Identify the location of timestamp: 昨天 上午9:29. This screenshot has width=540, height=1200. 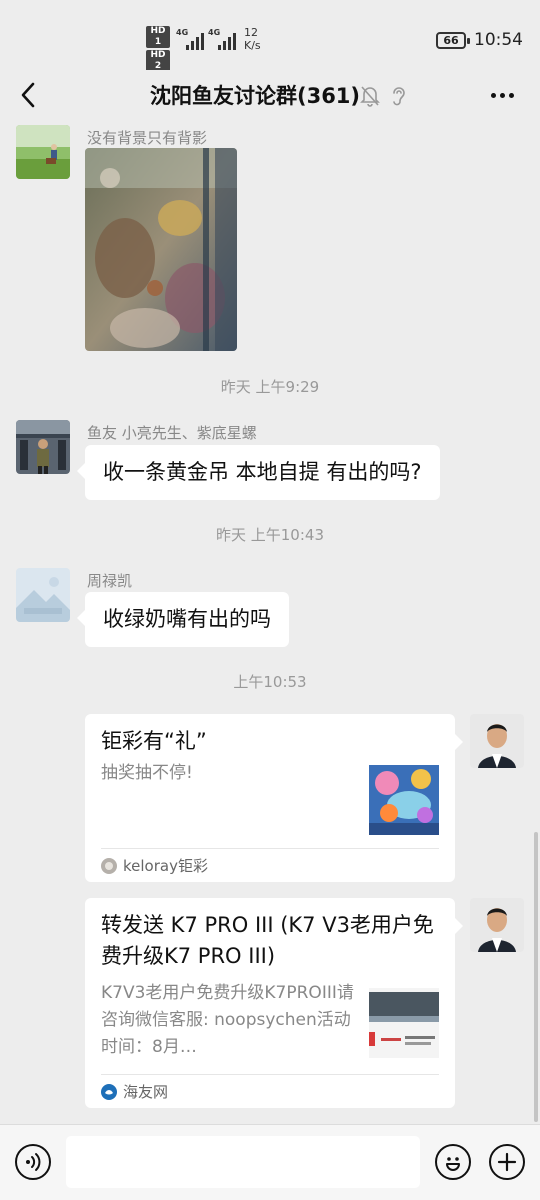
(270, 387).